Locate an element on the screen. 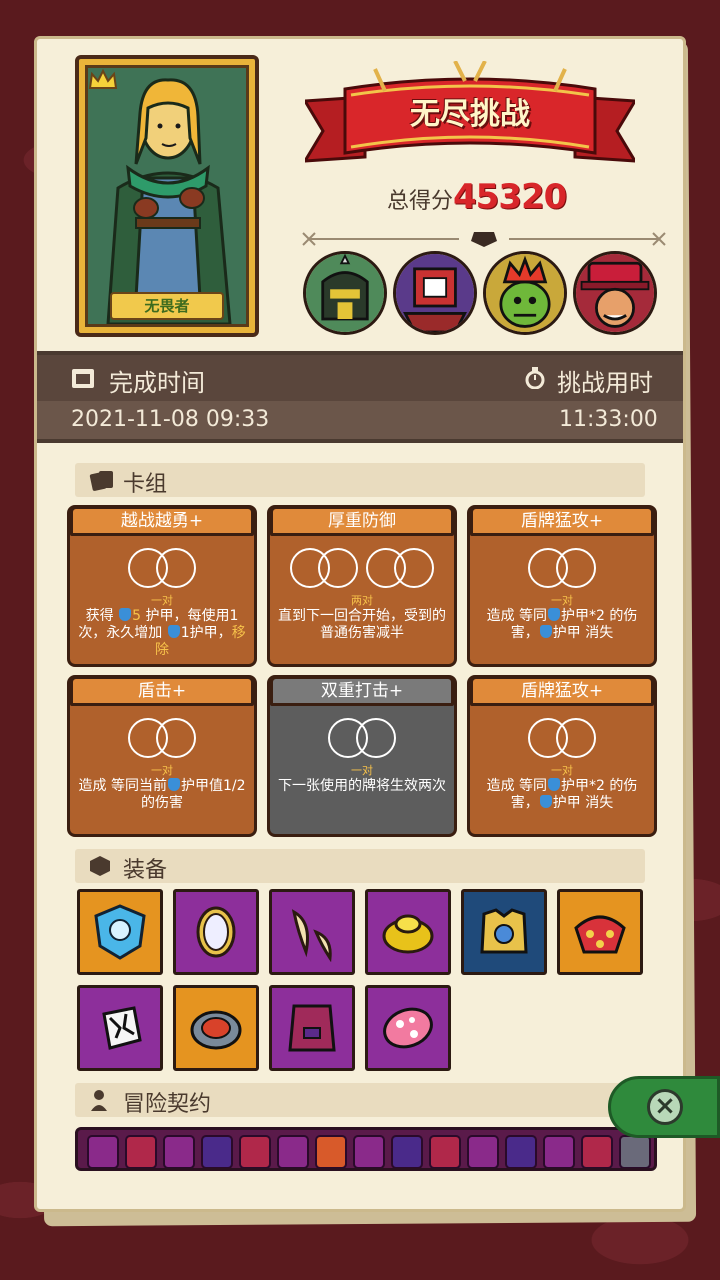  knight-helmet-icon is located at coordinates (345, 293).